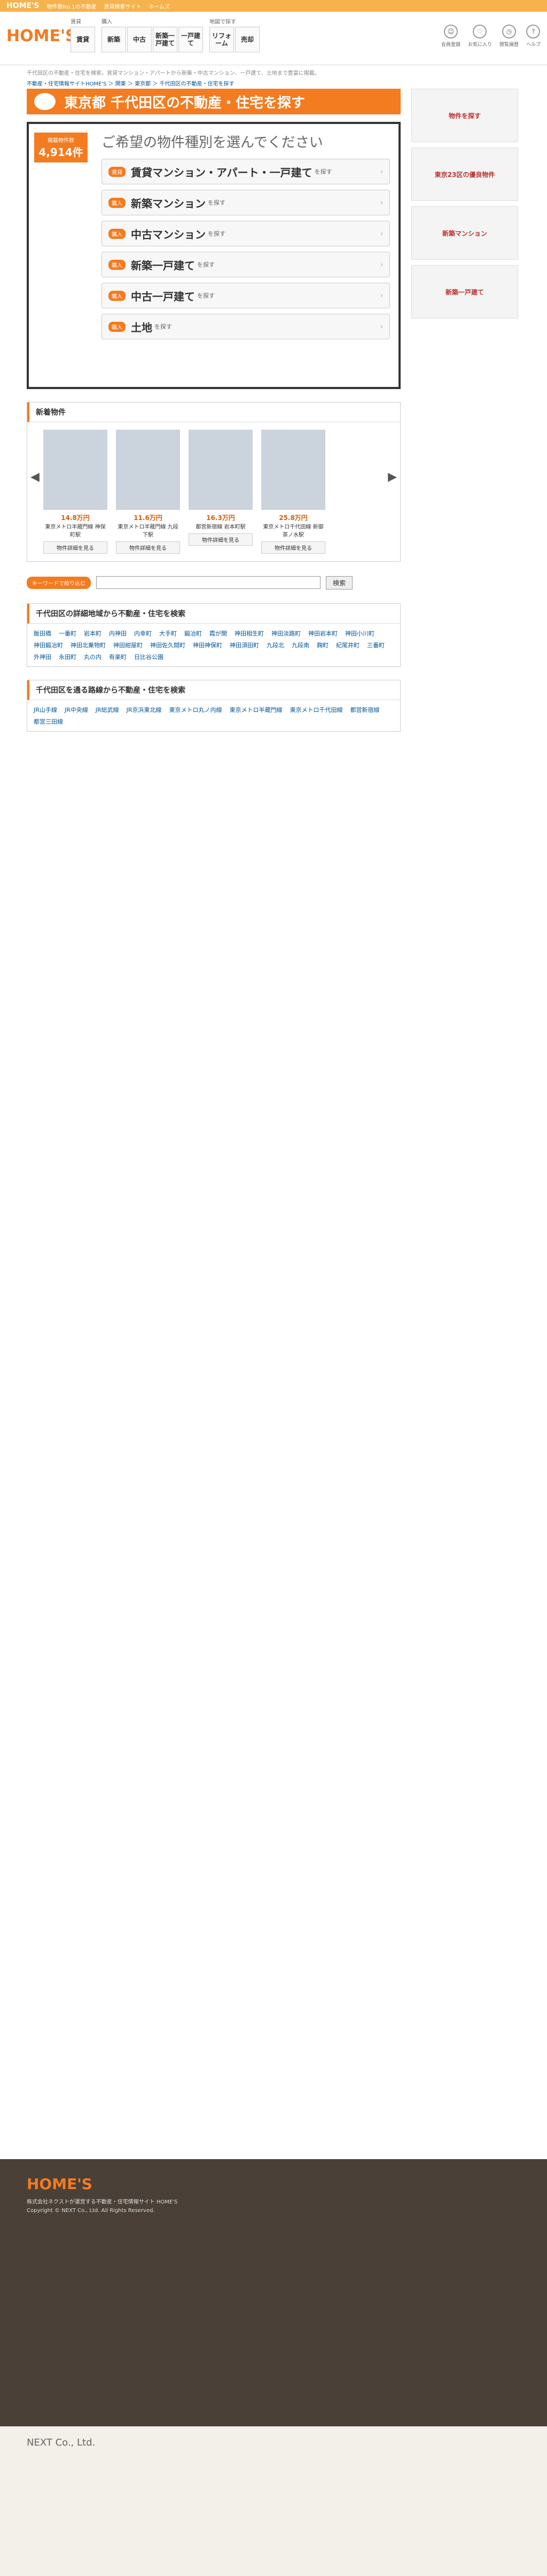  What do you see at coordinates (42, 657) in the screenshot?
I see `area-link: 外神田` at bounding box center [42, 657].